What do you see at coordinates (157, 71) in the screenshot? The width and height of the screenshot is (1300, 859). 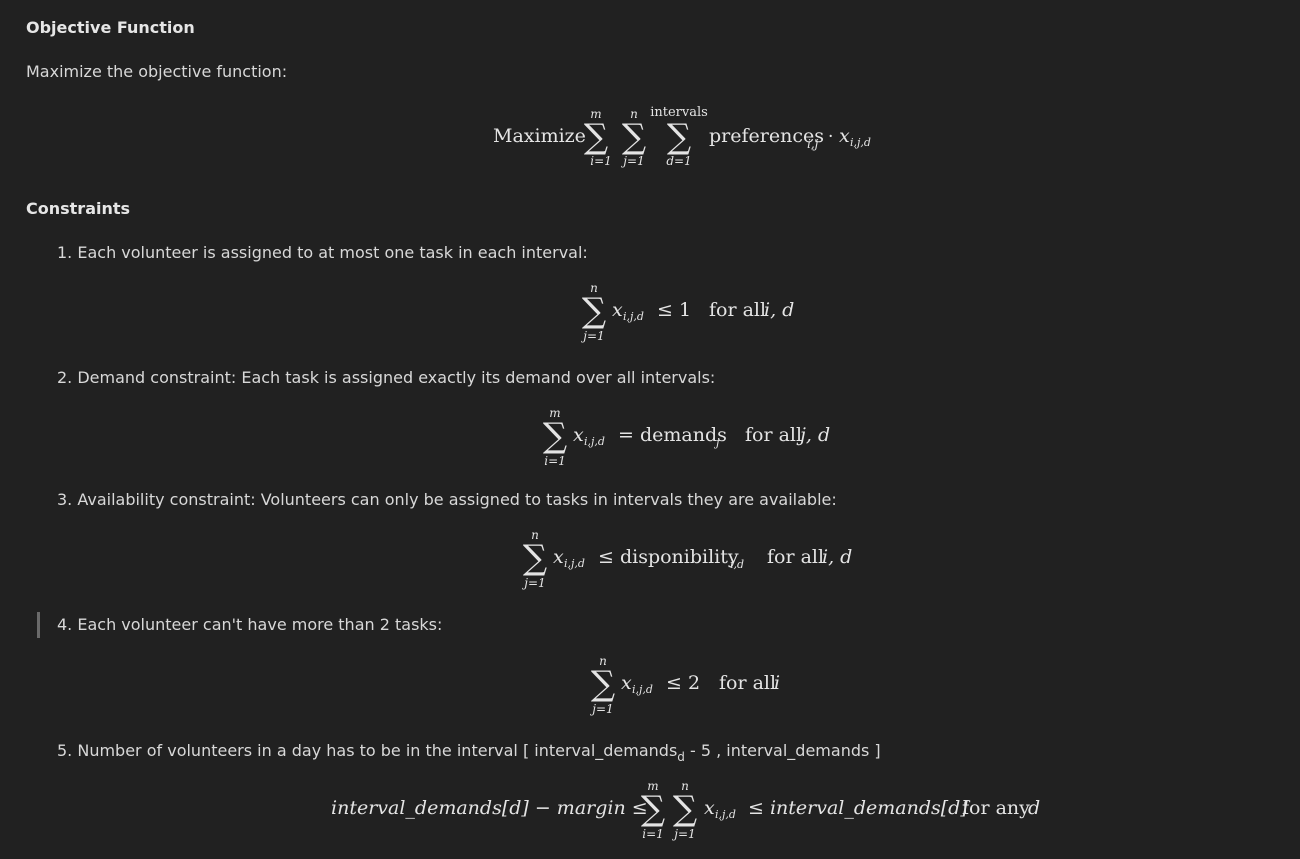 I see `objective-description: Maximize the objective function:` at bounding box center [157, 71].